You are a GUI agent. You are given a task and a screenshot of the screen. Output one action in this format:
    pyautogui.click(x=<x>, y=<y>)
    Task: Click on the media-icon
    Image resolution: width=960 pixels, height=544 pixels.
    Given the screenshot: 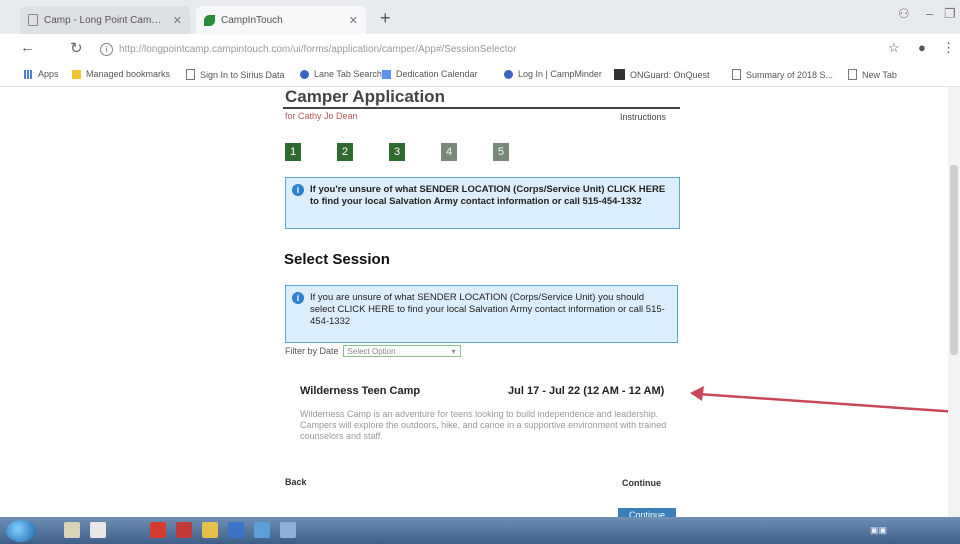 What is the action you would take?
    pyautogui.click(x=98, y=530)
    